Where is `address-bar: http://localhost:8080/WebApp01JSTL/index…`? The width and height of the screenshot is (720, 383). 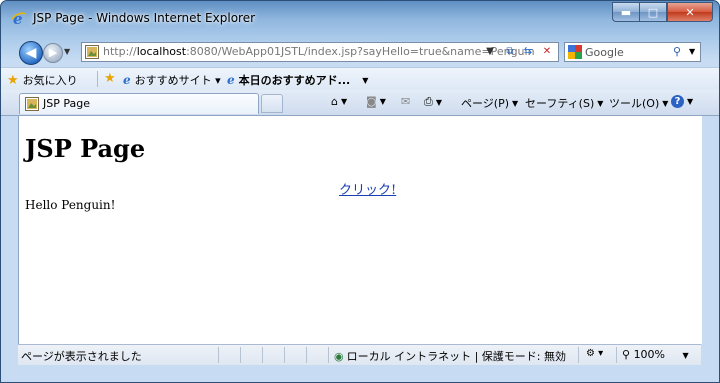 address-bar: http://localhost:8080/WebApp01JSTL/index… is located at coordinates (320, 52).